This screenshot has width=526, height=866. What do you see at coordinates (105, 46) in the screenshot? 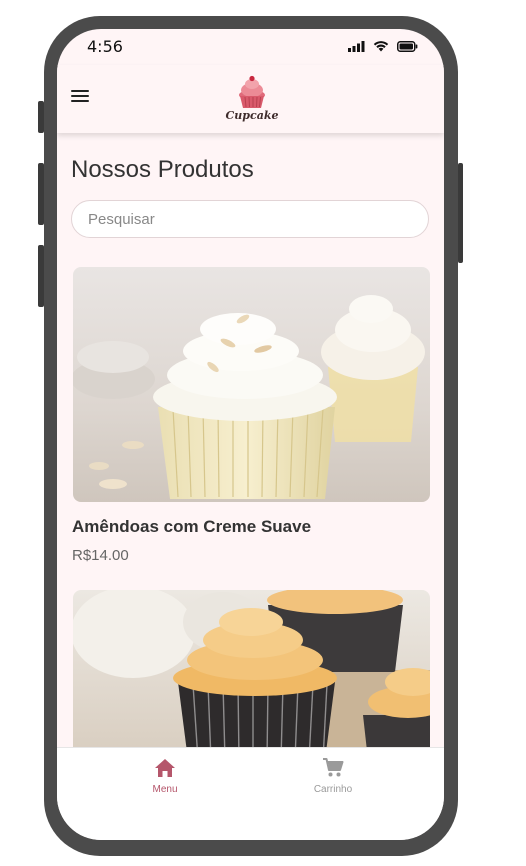
I see `status-time: 4:56` at bounding box center [105, 46].